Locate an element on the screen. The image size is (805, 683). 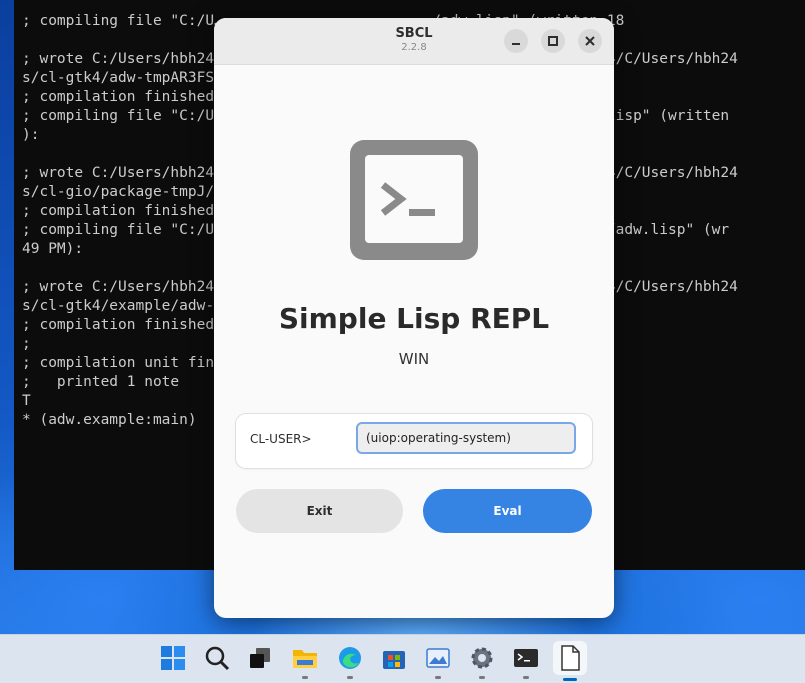
store-button is located at coordinates (394, 658).